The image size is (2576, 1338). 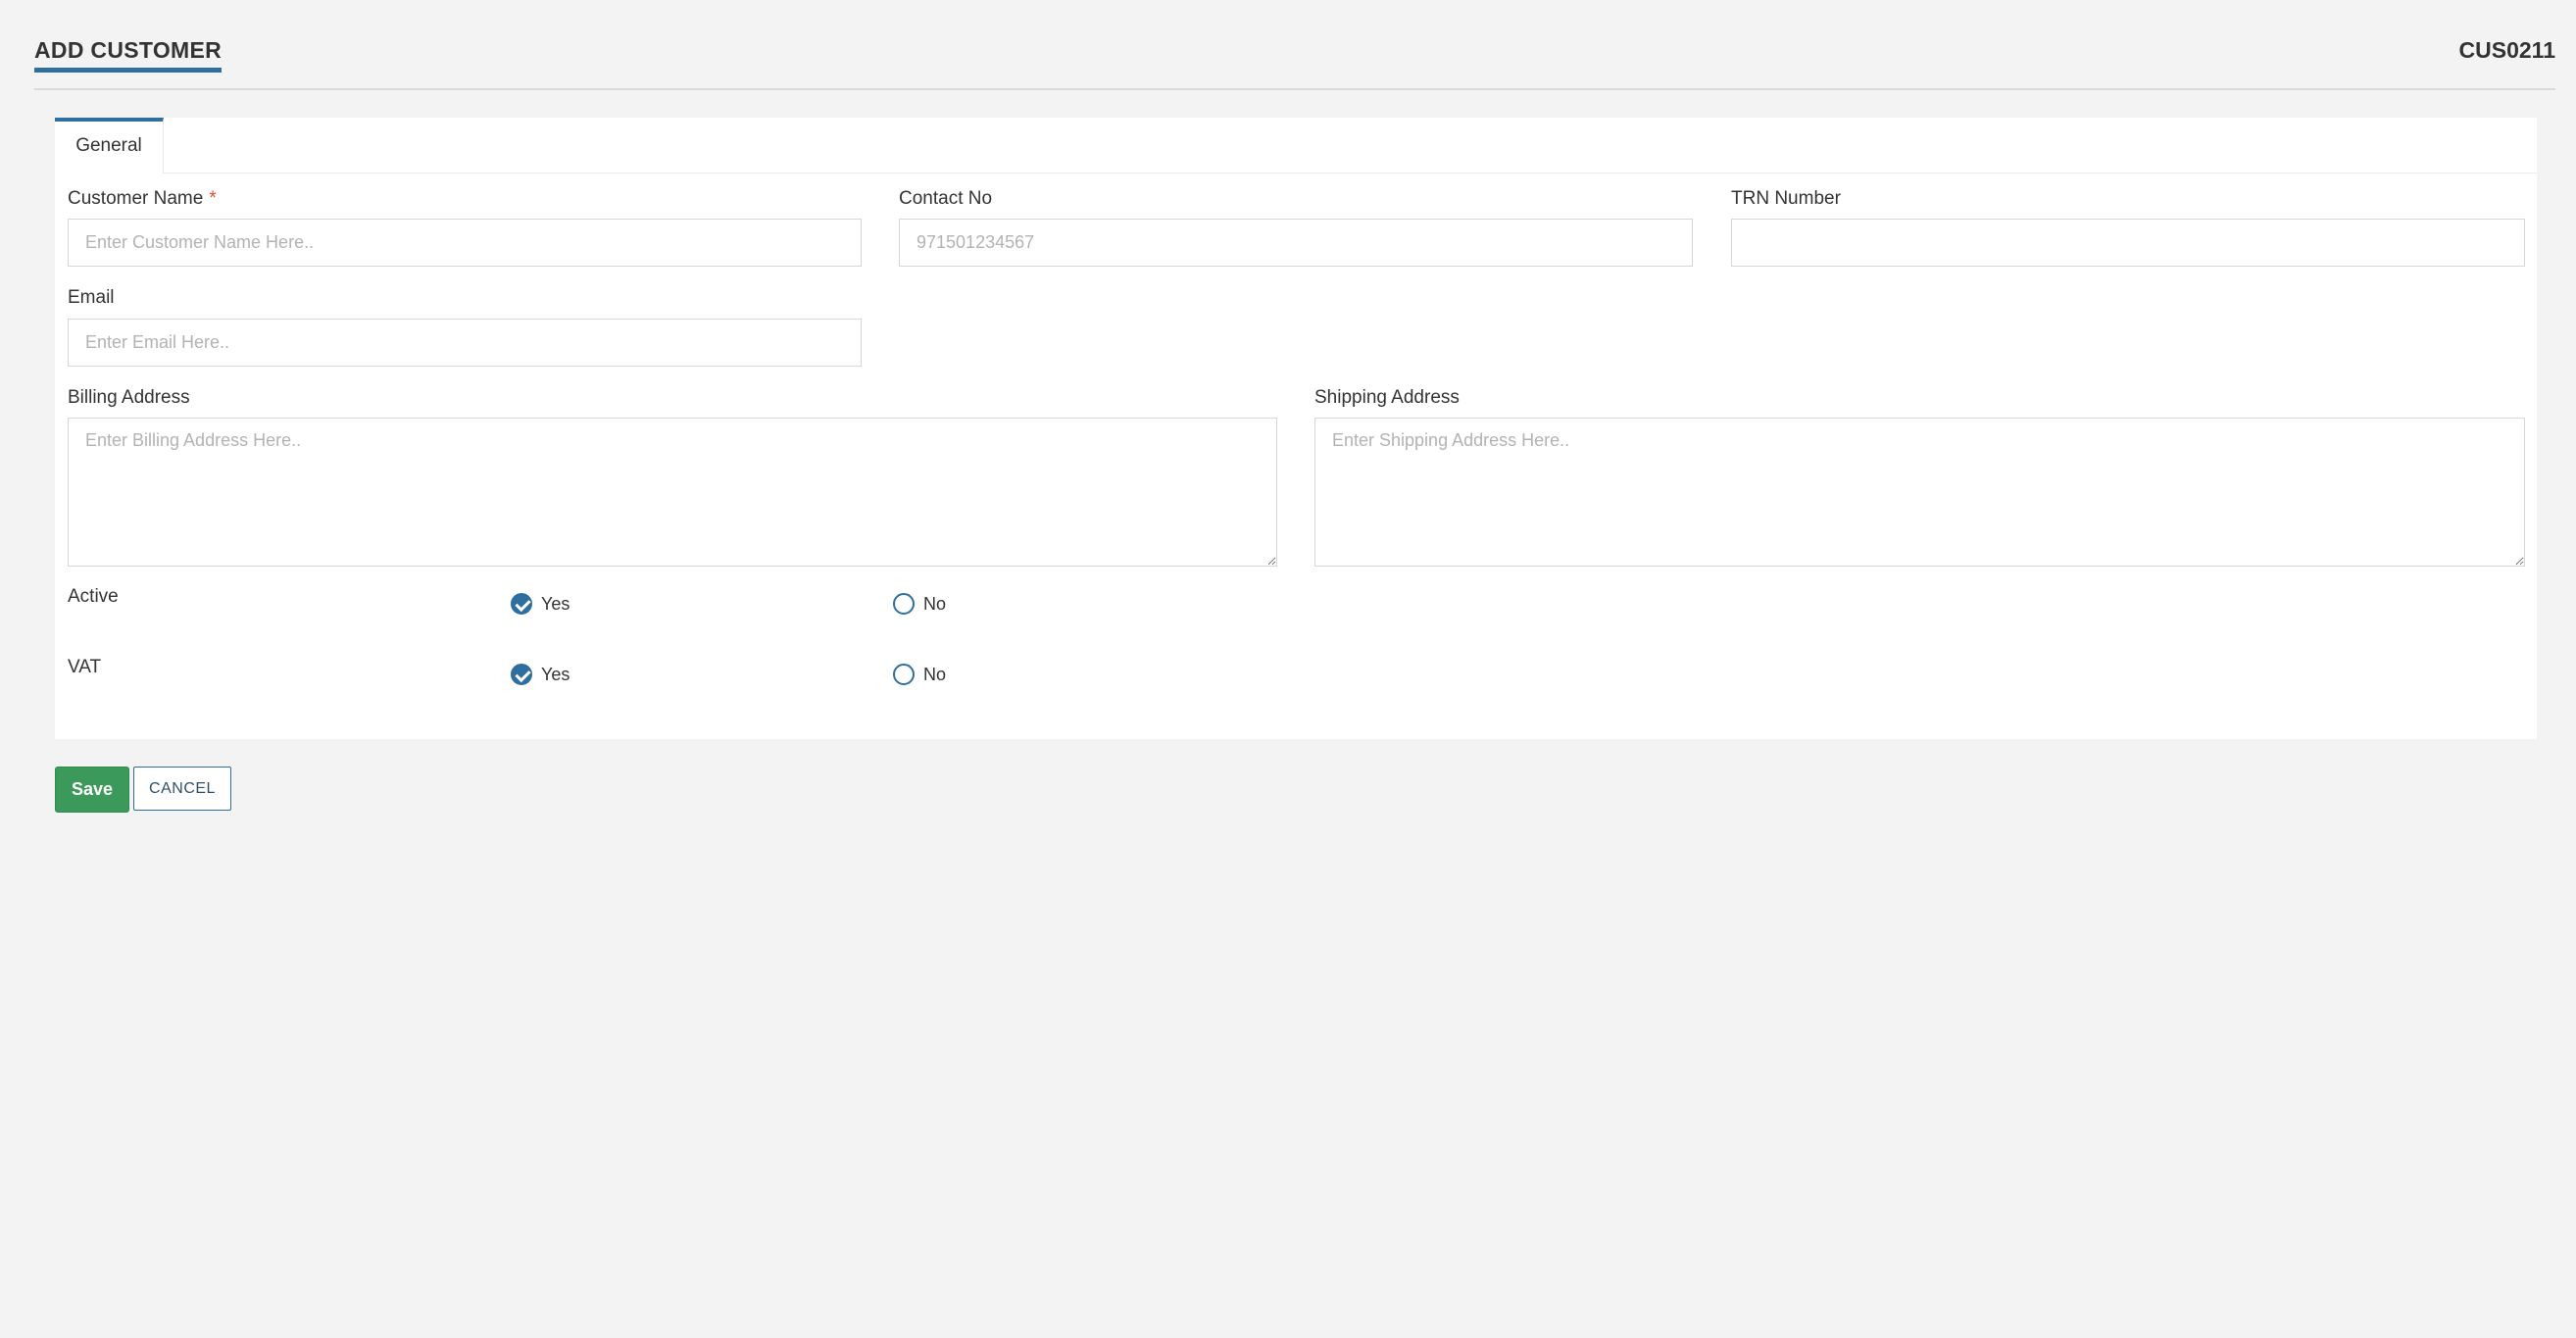 I want to click on vat-label: VAT, so click(x=85, y=667).